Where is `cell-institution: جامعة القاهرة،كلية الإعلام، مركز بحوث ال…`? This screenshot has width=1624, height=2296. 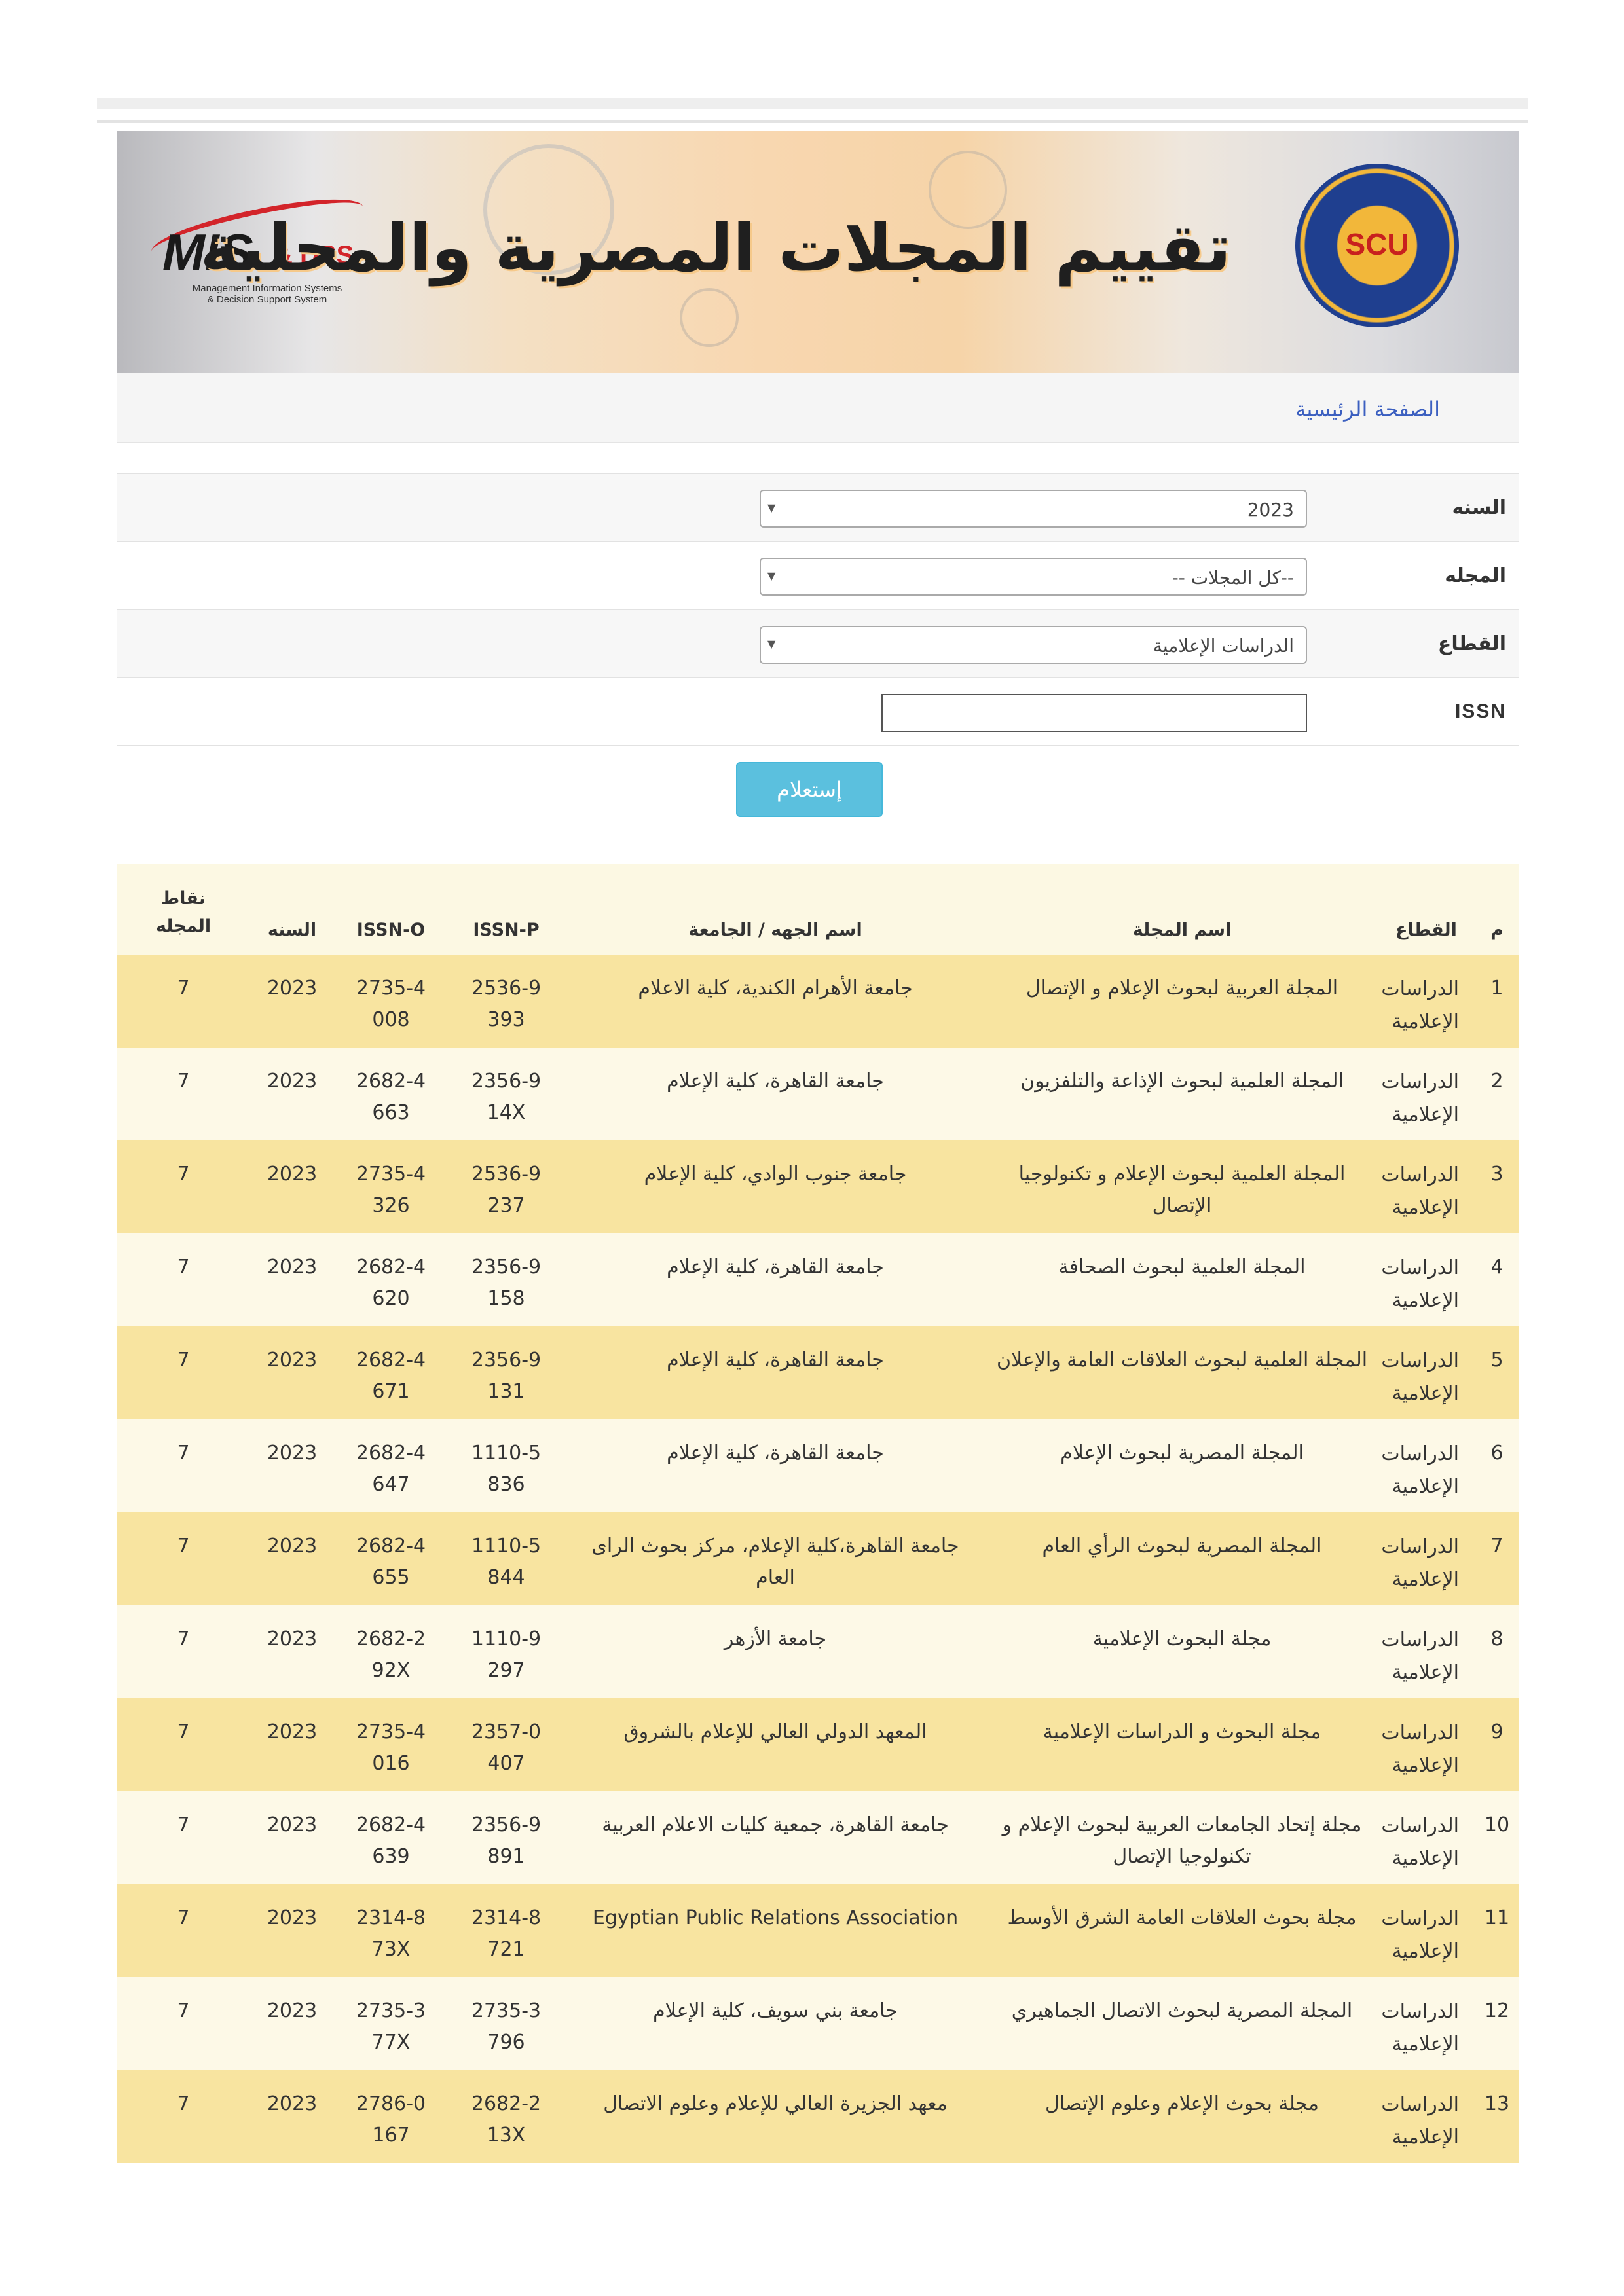 cell-institution: جامعة القاهرة،كلية الإعلام، مركز بحوث ال… is located at coordinates (775, 1558).